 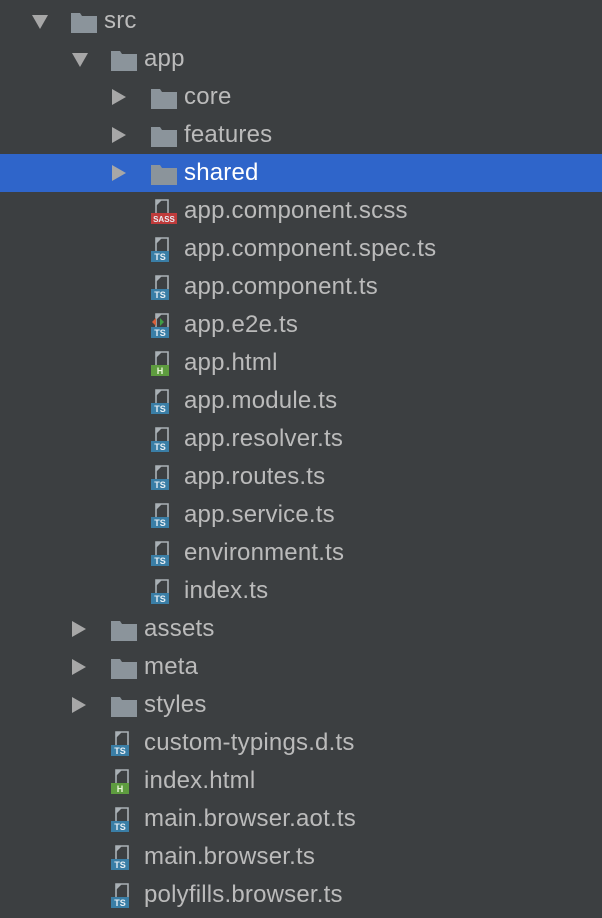 What do you see at coordinates (120, 20) in the screenshot?
I see `tree-item-label: src` at bounding box center [120, 20].